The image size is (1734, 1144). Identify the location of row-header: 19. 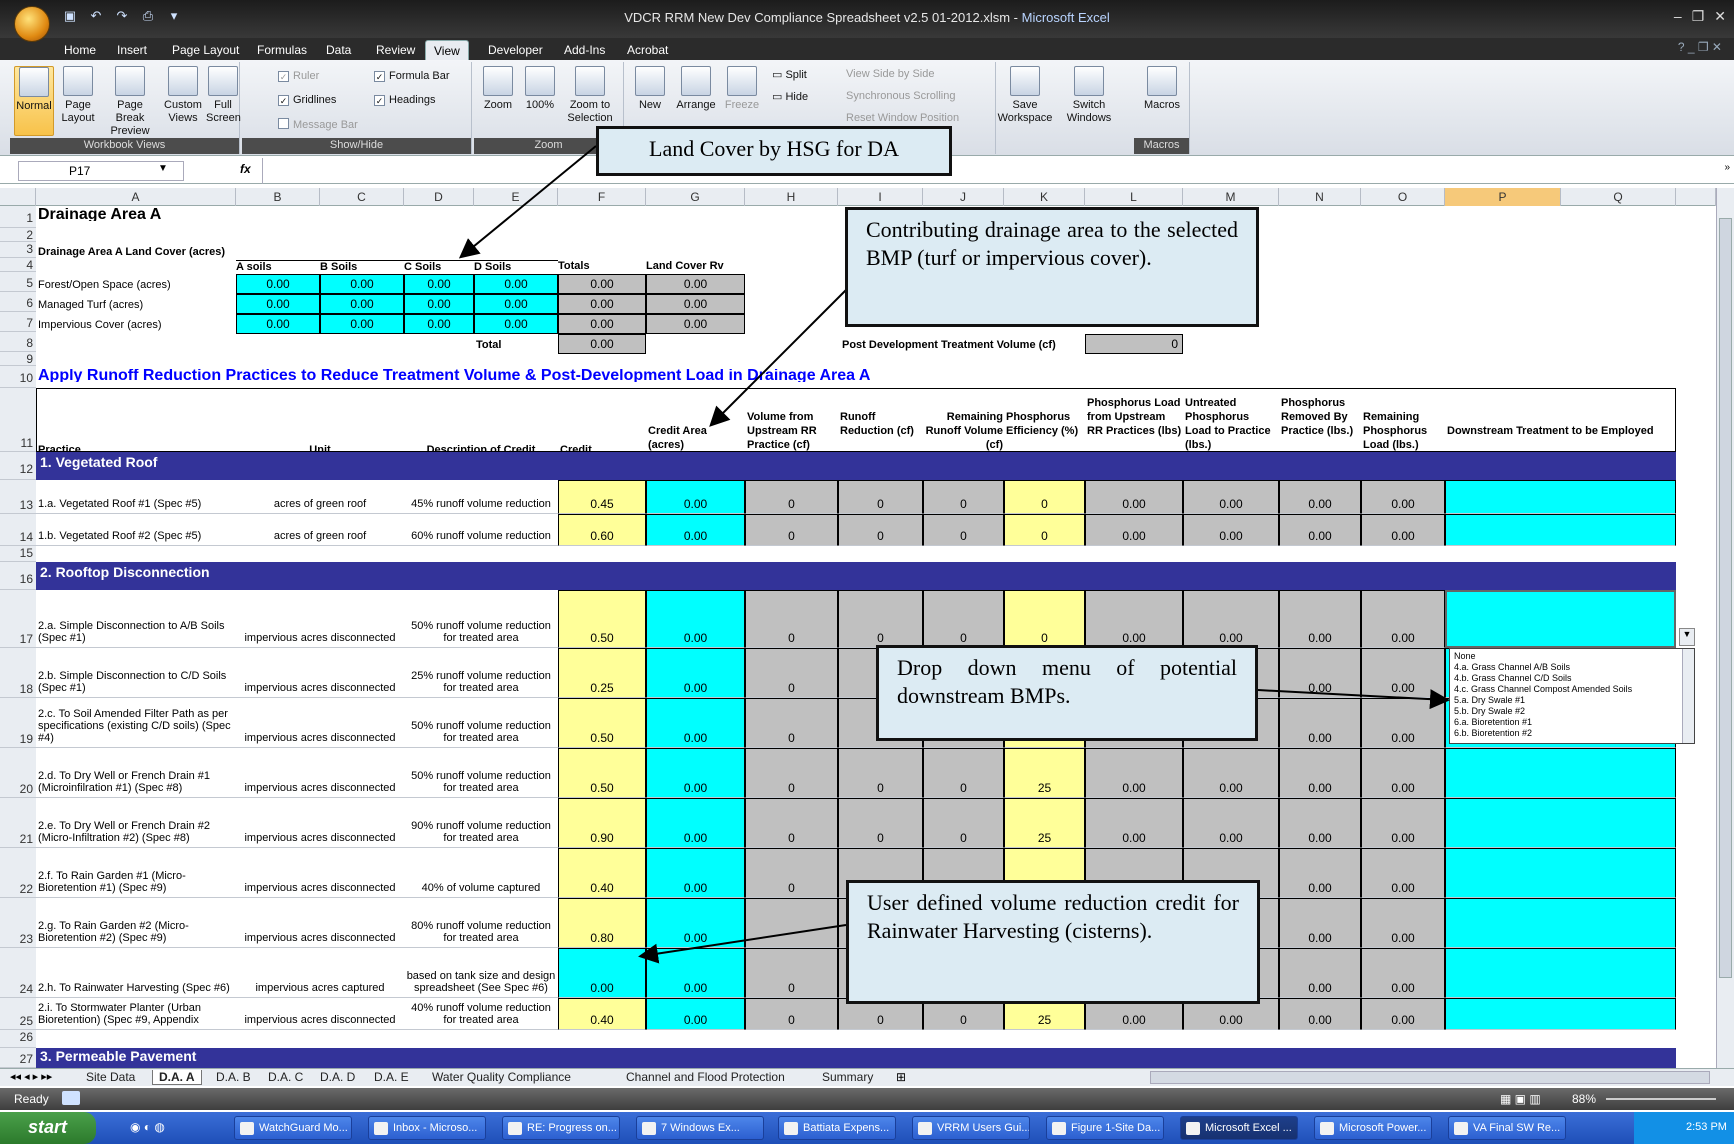
(18, 723).